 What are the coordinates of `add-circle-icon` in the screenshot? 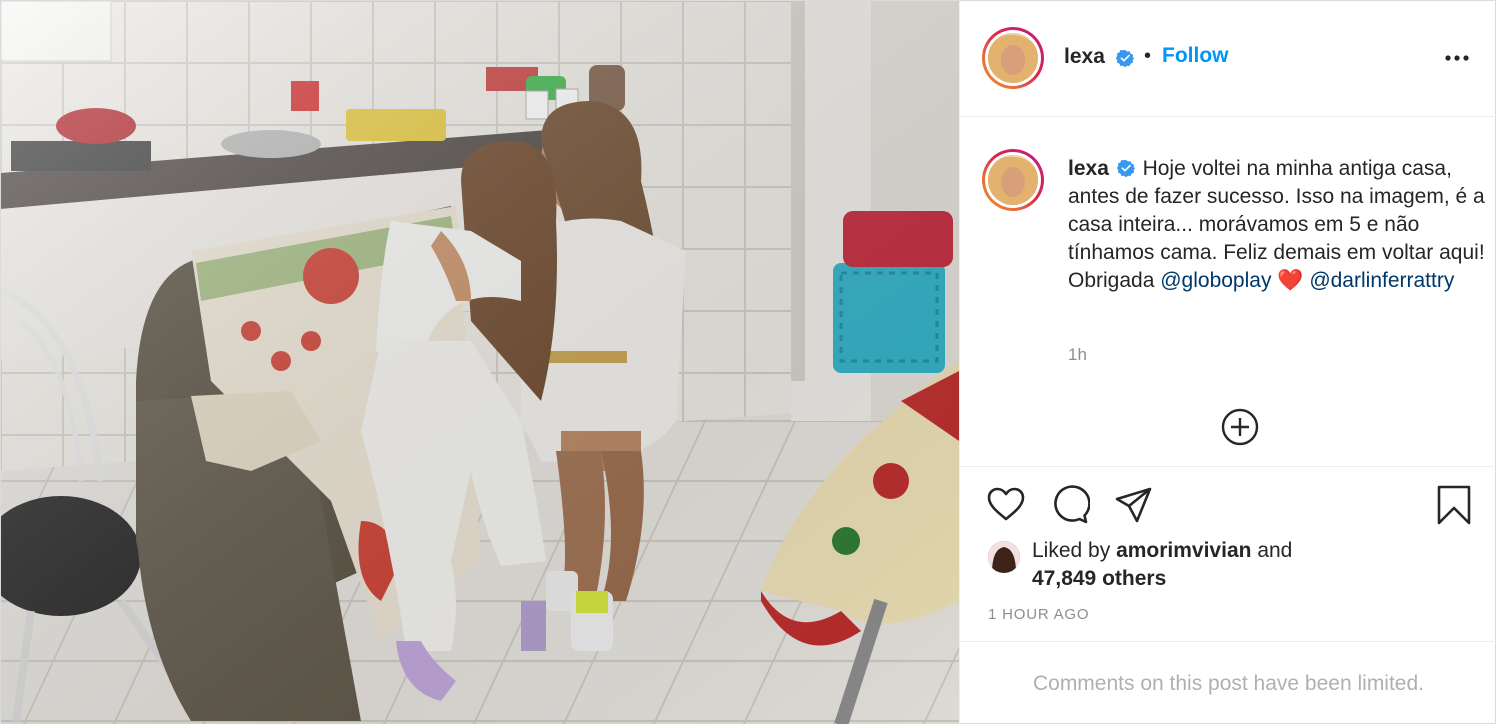 It's located at (1240, 427).